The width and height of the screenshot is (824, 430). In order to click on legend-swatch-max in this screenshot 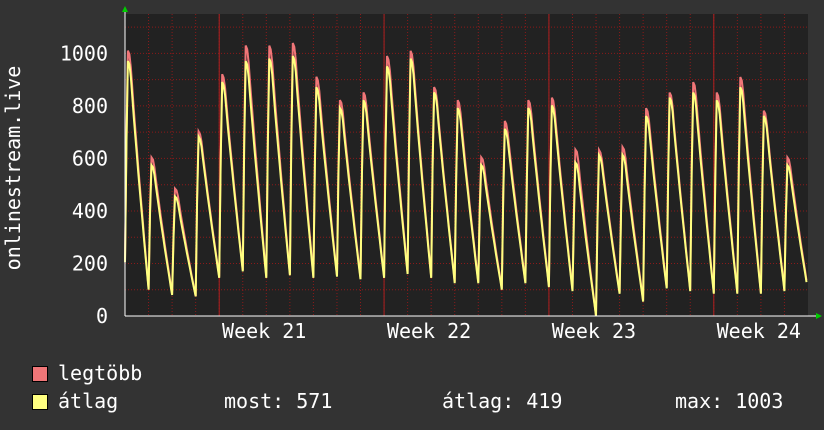, I will do `click(40, 374)`.